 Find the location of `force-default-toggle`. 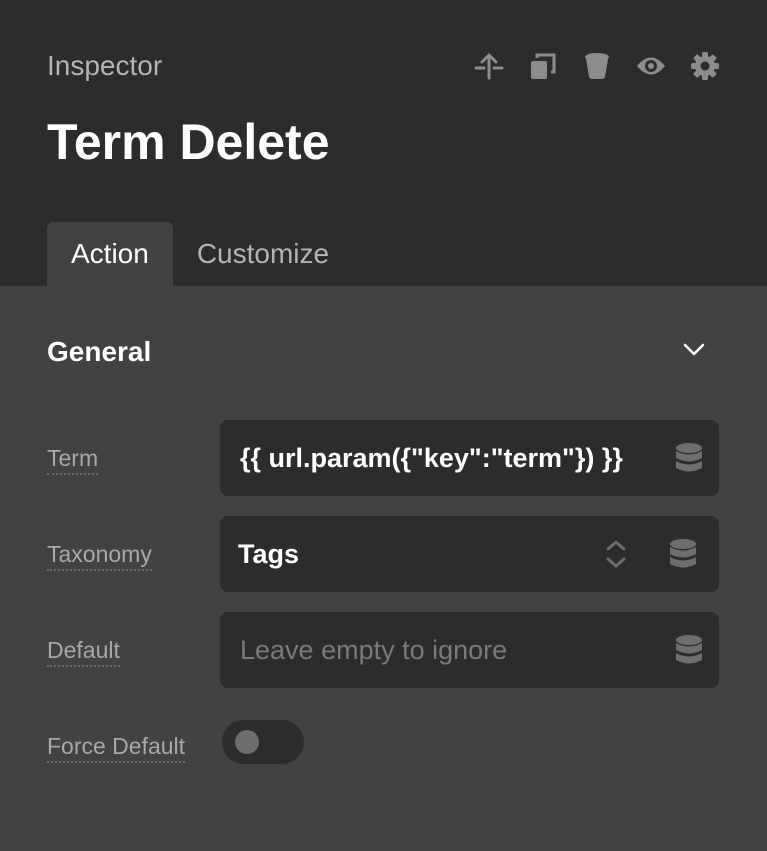

force-default-toggle is located at coordinates (263, 742).